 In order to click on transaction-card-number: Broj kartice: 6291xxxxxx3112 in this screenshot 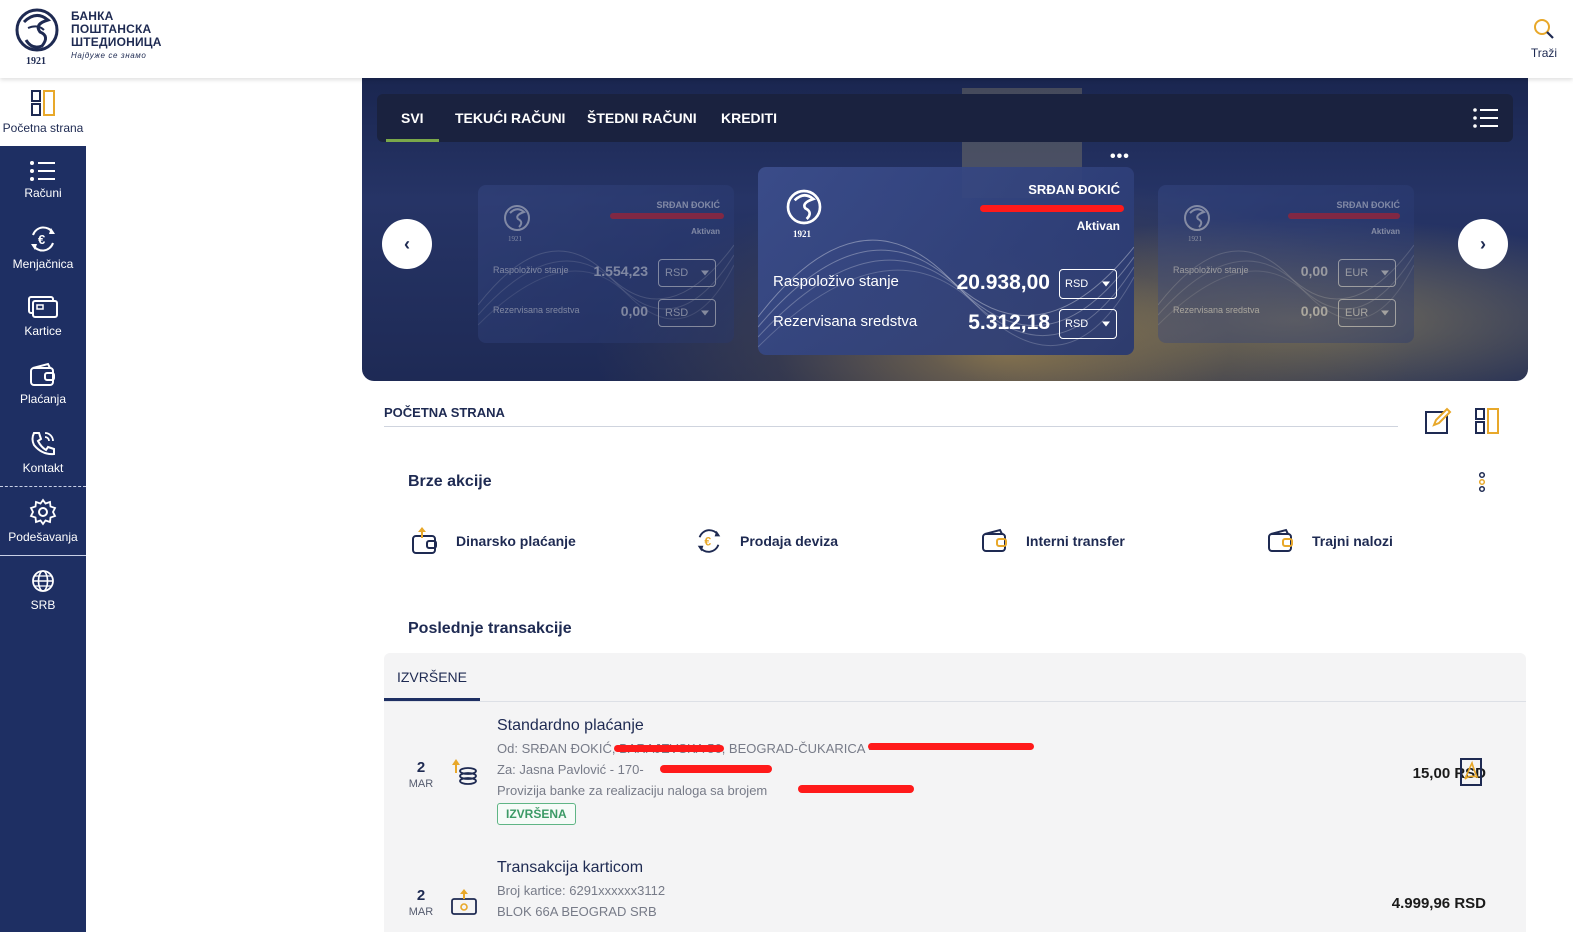, I will do `click(581, 890)`.